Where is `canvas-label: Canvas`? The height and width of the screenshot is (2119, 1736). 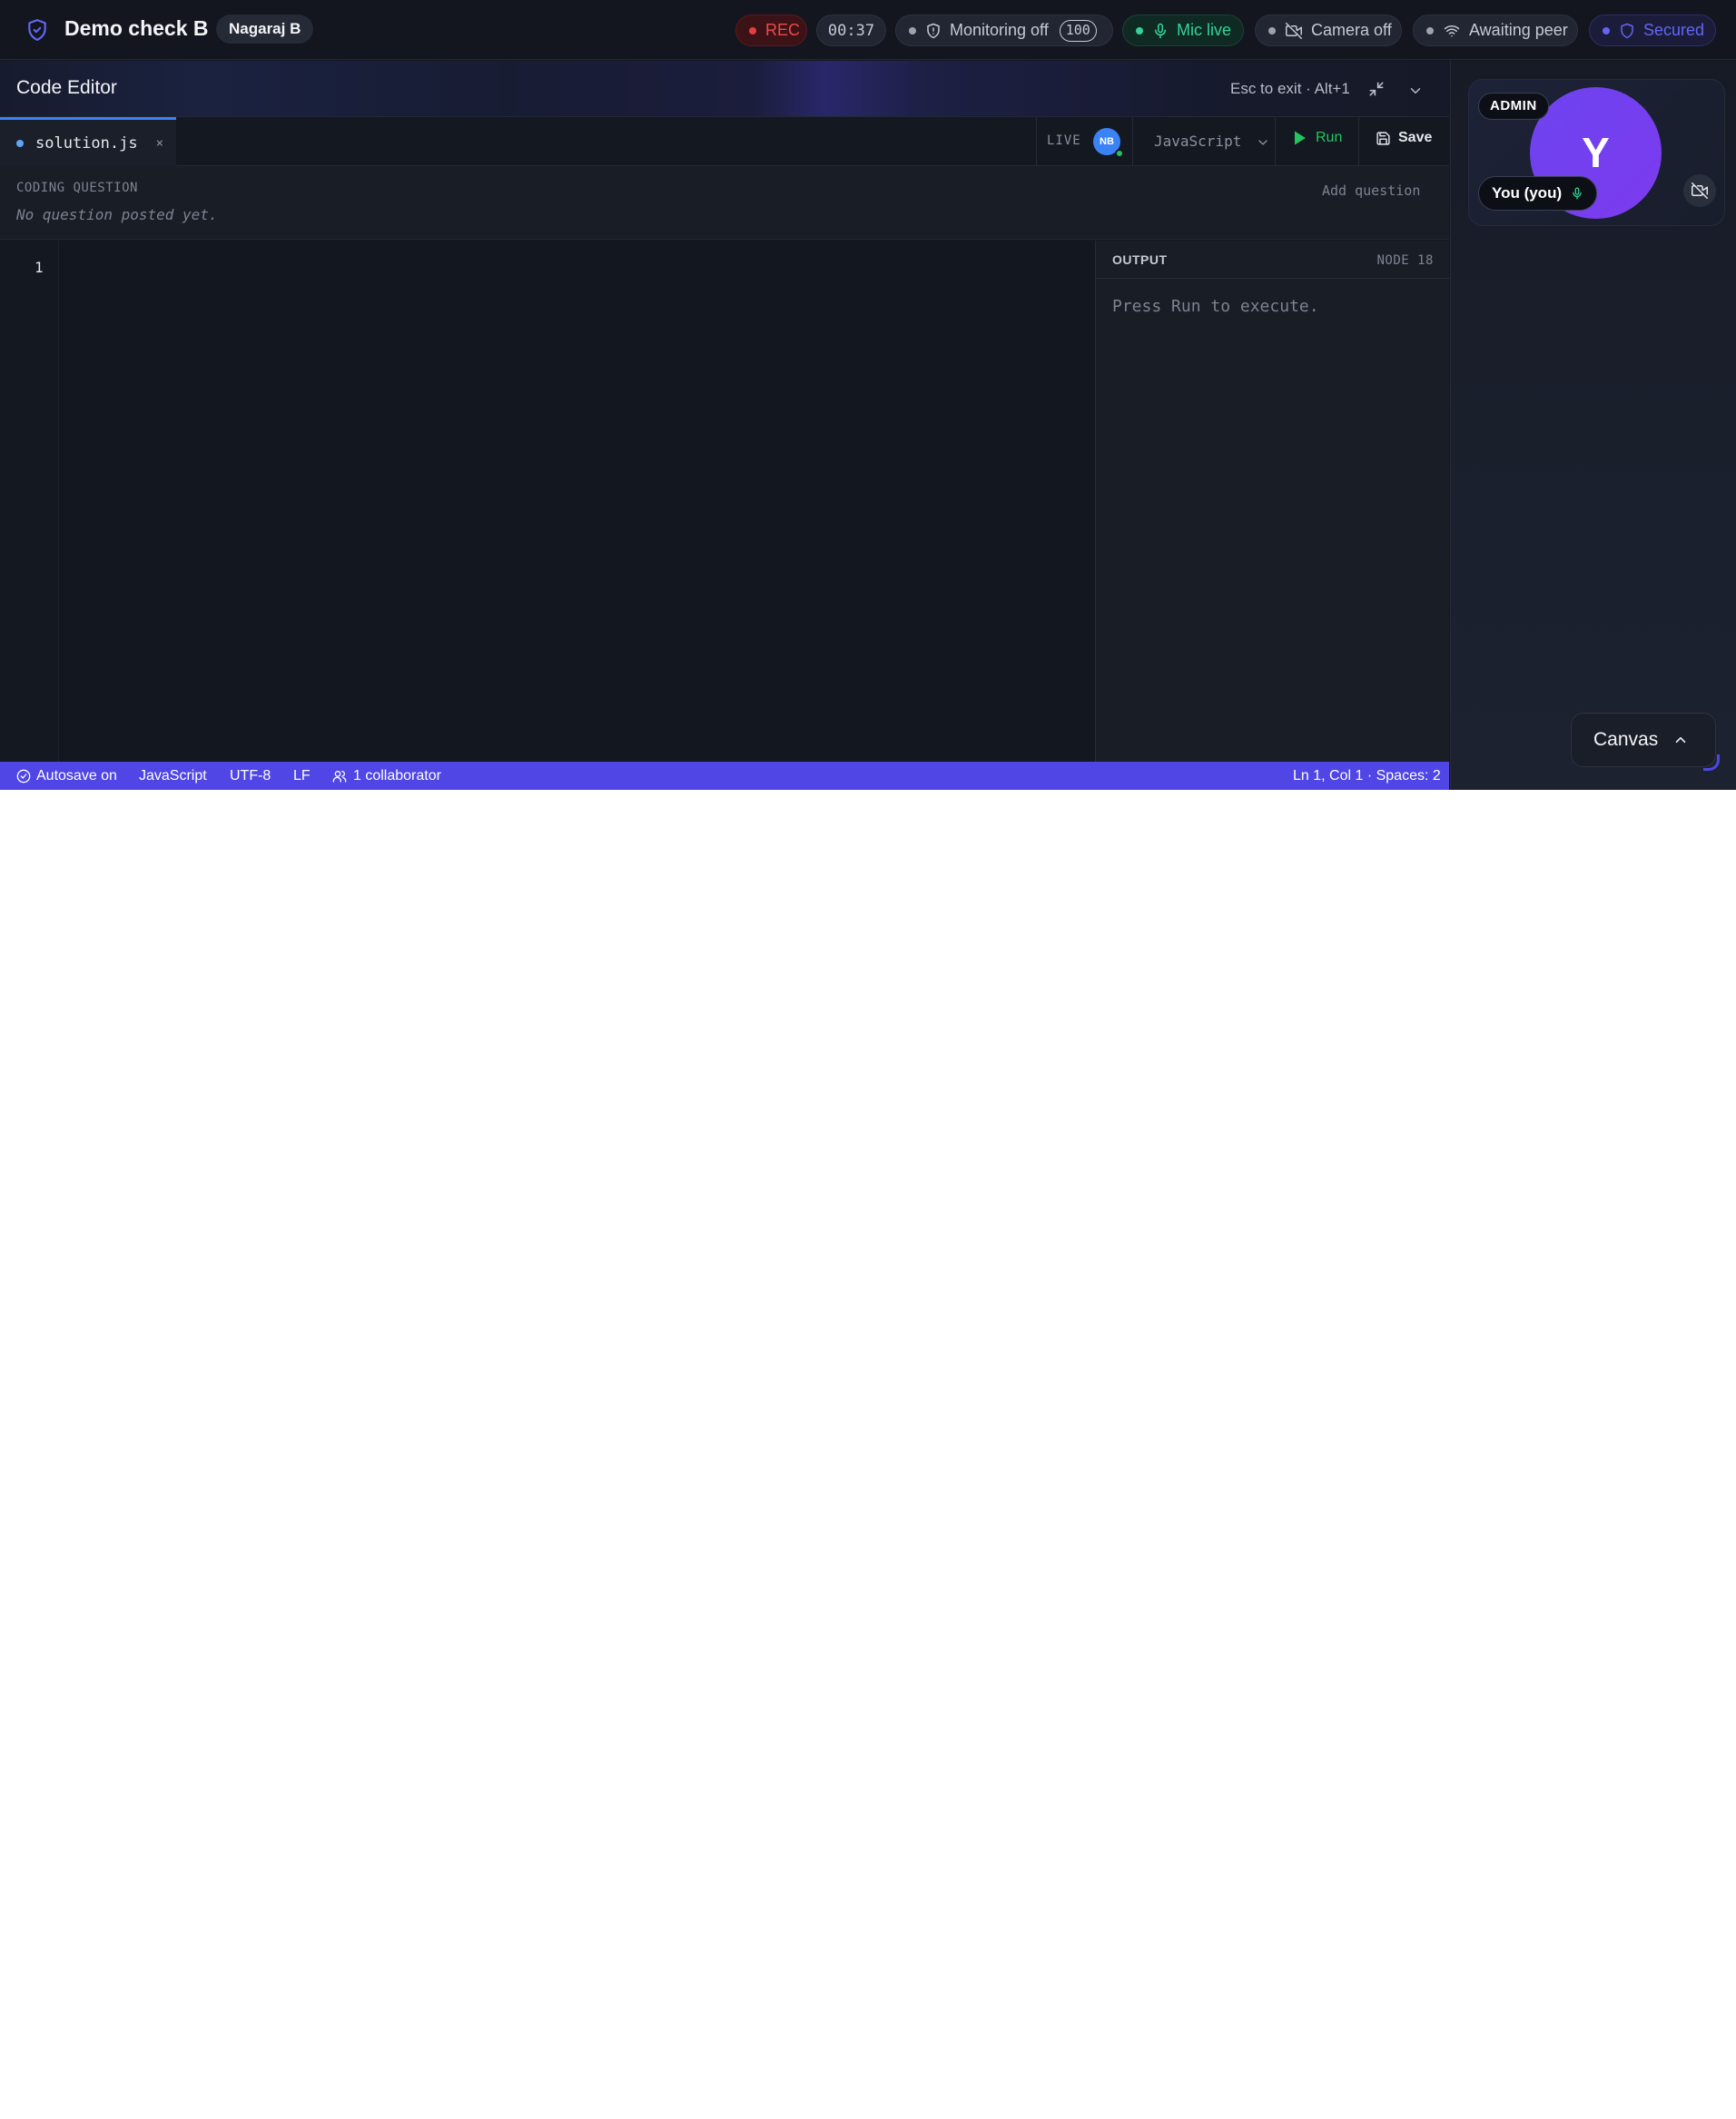 canvas-label: Canvas is located at coordinates (1626, 739).